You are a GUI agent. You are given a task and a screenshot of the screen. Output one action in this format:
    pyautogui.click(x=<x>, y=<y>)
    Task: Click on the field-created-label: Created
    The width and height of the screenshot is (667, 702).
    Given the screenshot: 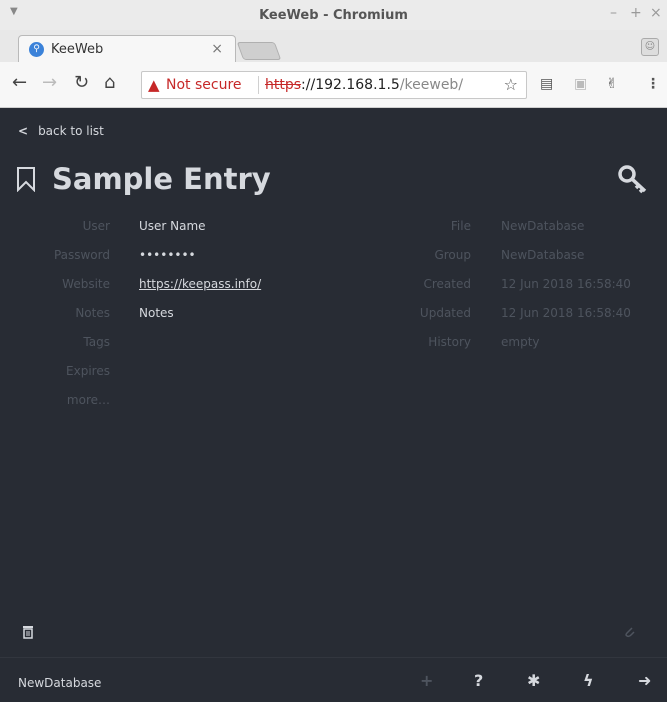 What is the action you would take?
    pyautogui.click(x=447, y=284)
    